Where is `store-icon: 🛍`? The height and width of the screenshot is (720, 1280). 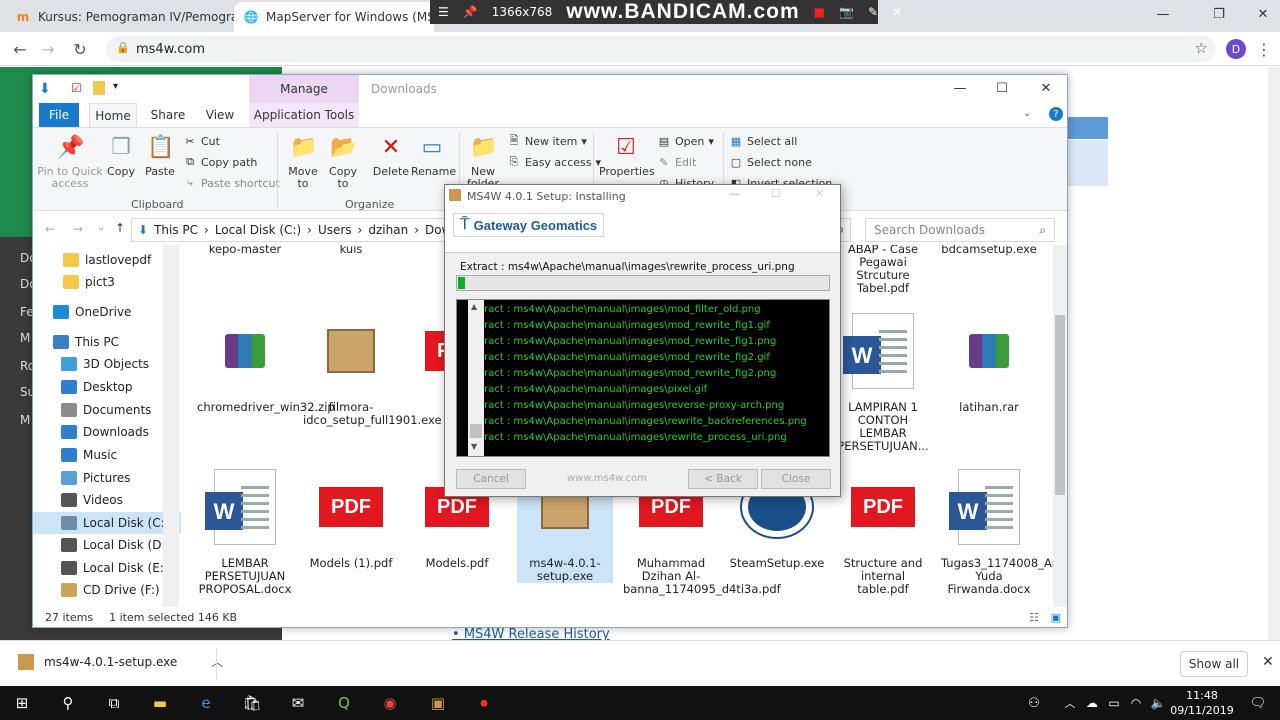 store-icon: 🛍 is located at coordinates (252, 703).